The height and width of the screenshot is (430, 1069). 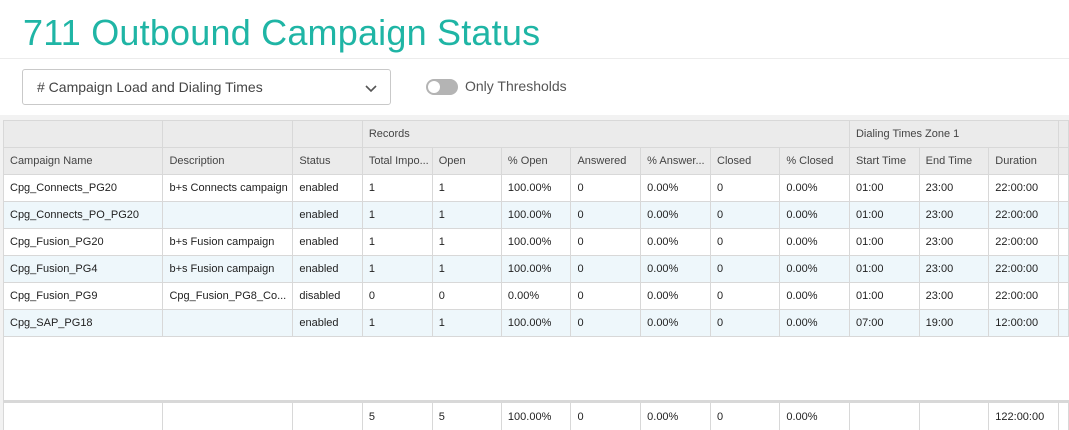 I want to click on cell-description: b+s Fusion campaign, so click(x=228, y=269).